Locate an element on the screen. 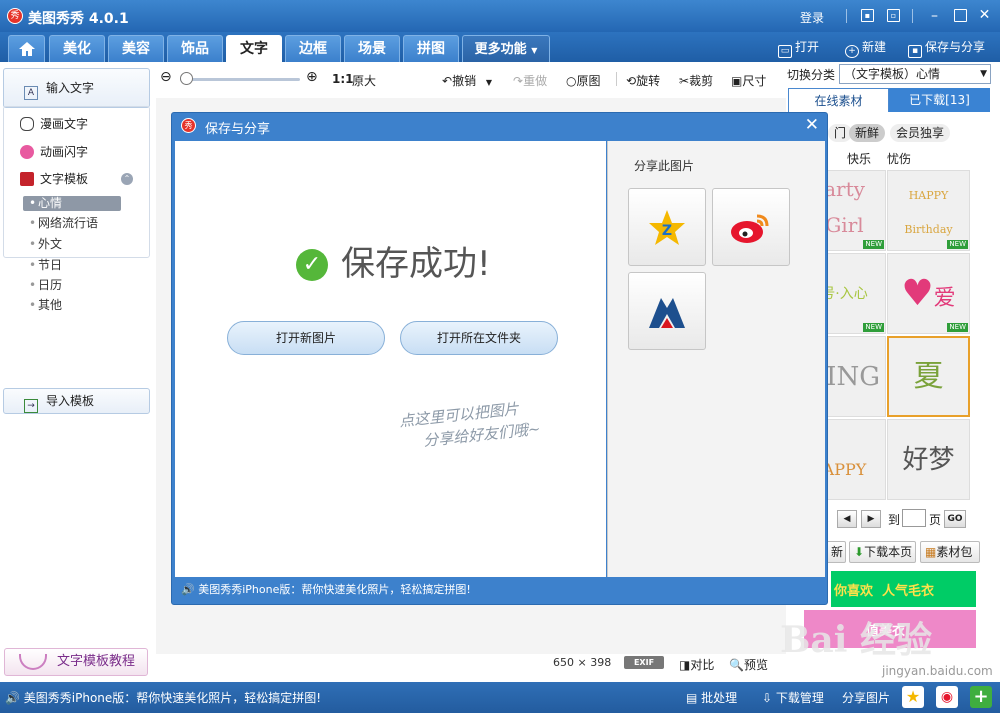 The width and height of the screenshot is (1000, 713). collapse-icon: ⌃ is located at coordinates (127, 179).